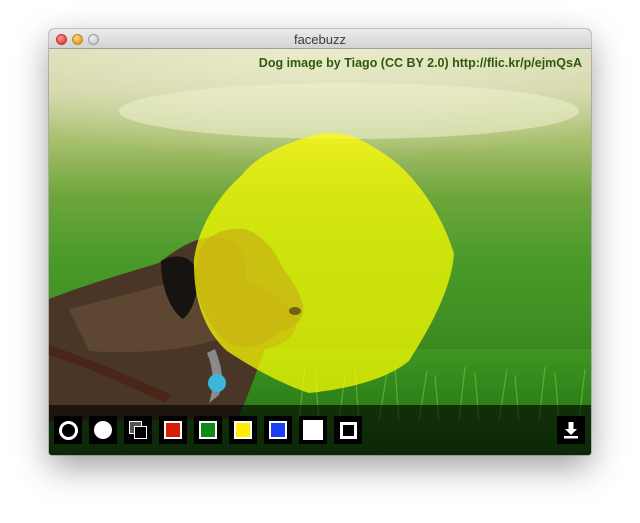 This screenshot has width=640, height=523. I want to click on color-swatch-blue, so click(278, 430).